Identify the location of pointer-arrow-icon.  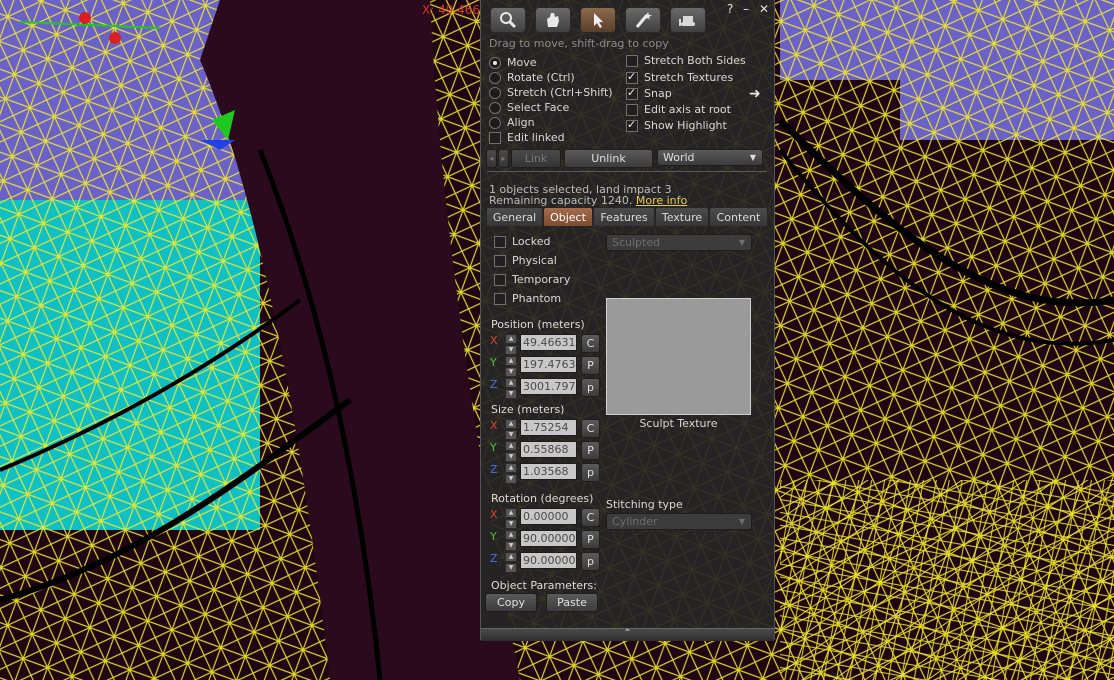
(598, 20).